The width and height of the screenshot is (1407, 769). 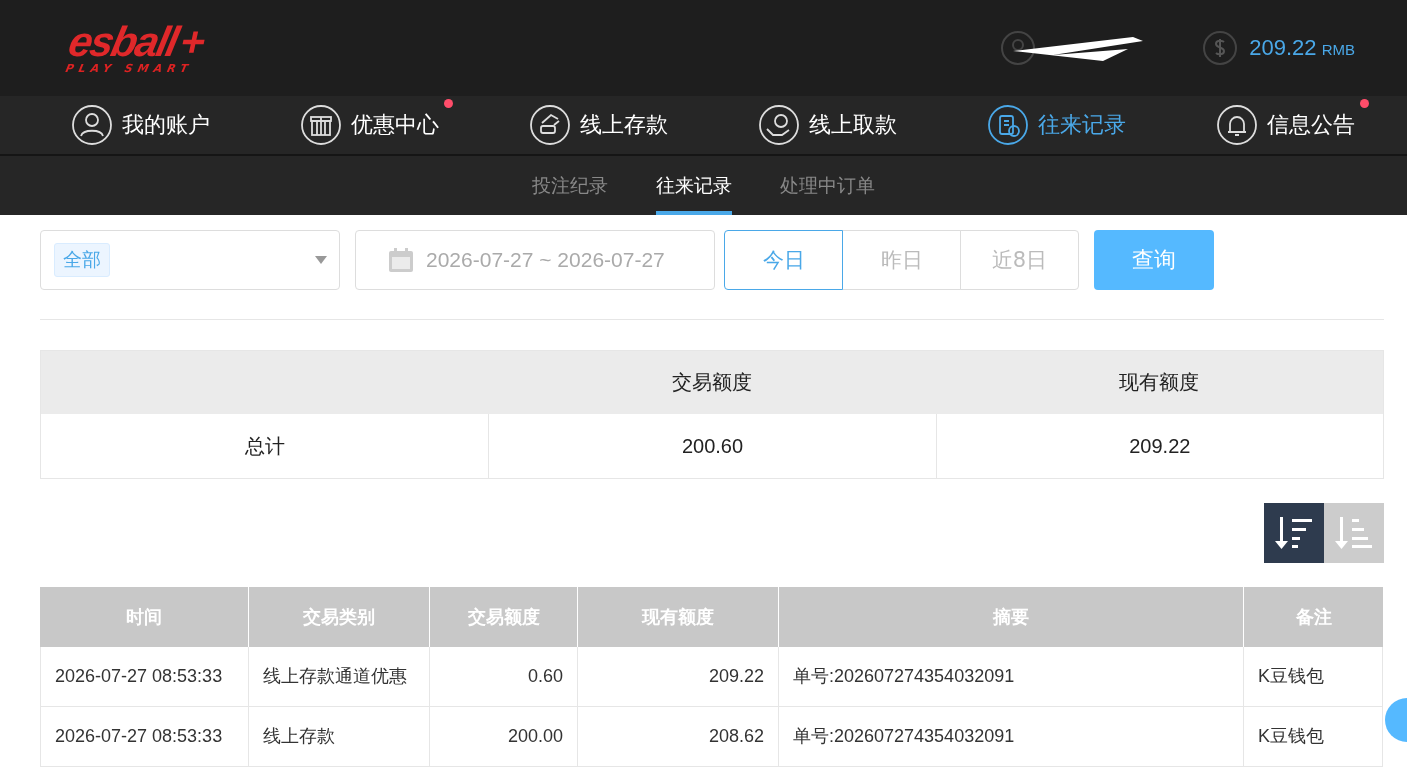 I want to click on table-header-cell: 交易额度, so click(x=712, y=382).